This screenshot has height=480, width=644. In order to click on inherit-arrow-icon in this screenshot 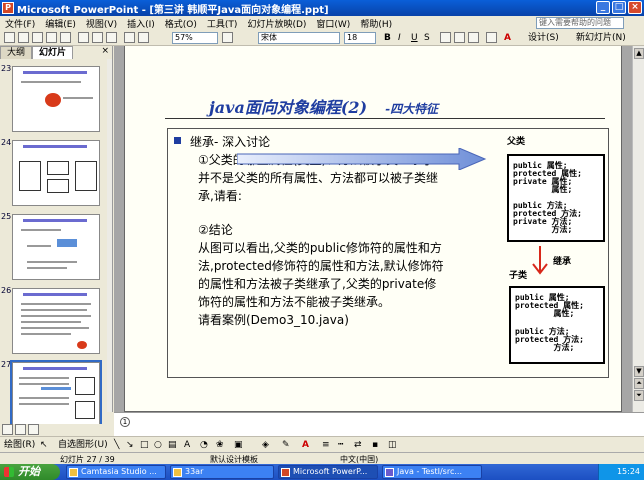, I will do `click(540, 260)`.